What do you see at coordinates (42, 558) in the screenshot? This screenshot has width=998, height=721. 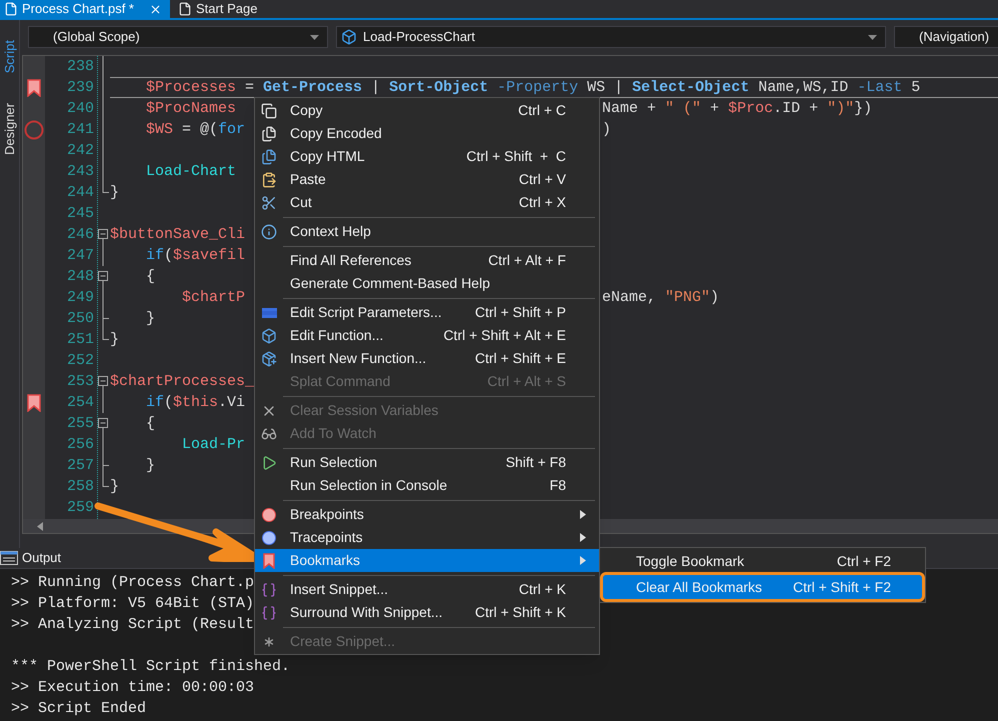 I see `panel-title: Output` at bounding box center [42, 558].